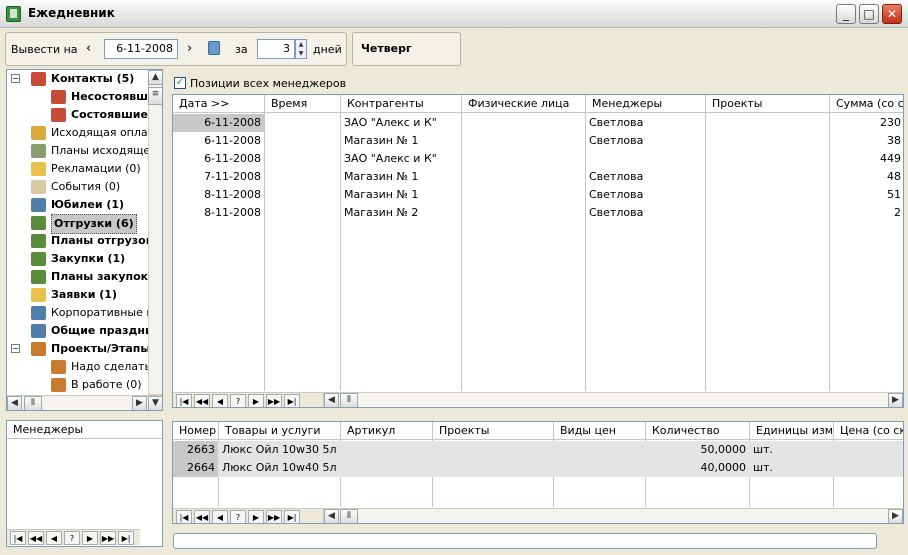  What do you see at coordinates (600, 431) in the screenshot?
I see `detail-column-header: Виды цен` at bounding box center [600, 431].